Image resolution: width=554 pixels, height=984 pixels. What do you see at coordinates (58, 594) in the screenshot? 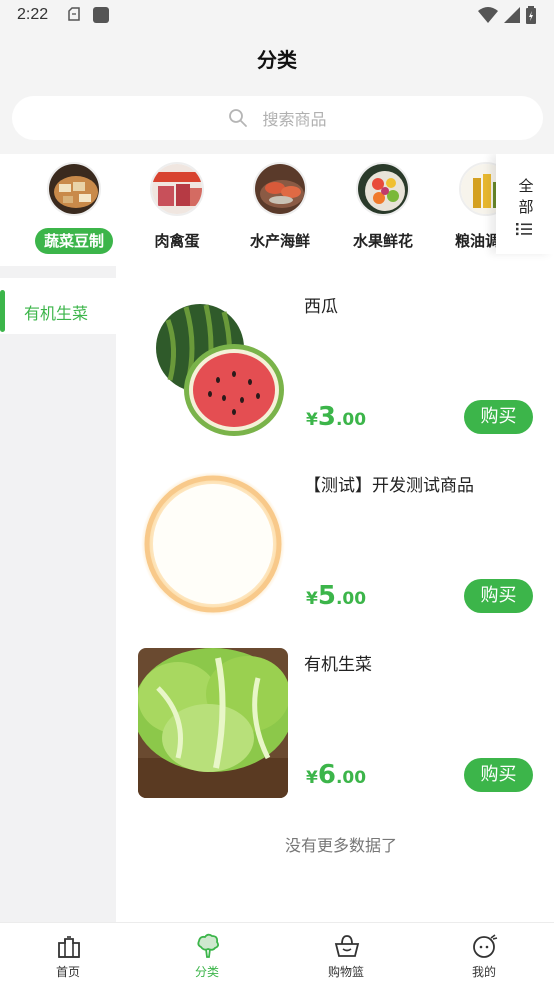
I see `sidebar: 有机生菜` at bounding box center [58, 594].